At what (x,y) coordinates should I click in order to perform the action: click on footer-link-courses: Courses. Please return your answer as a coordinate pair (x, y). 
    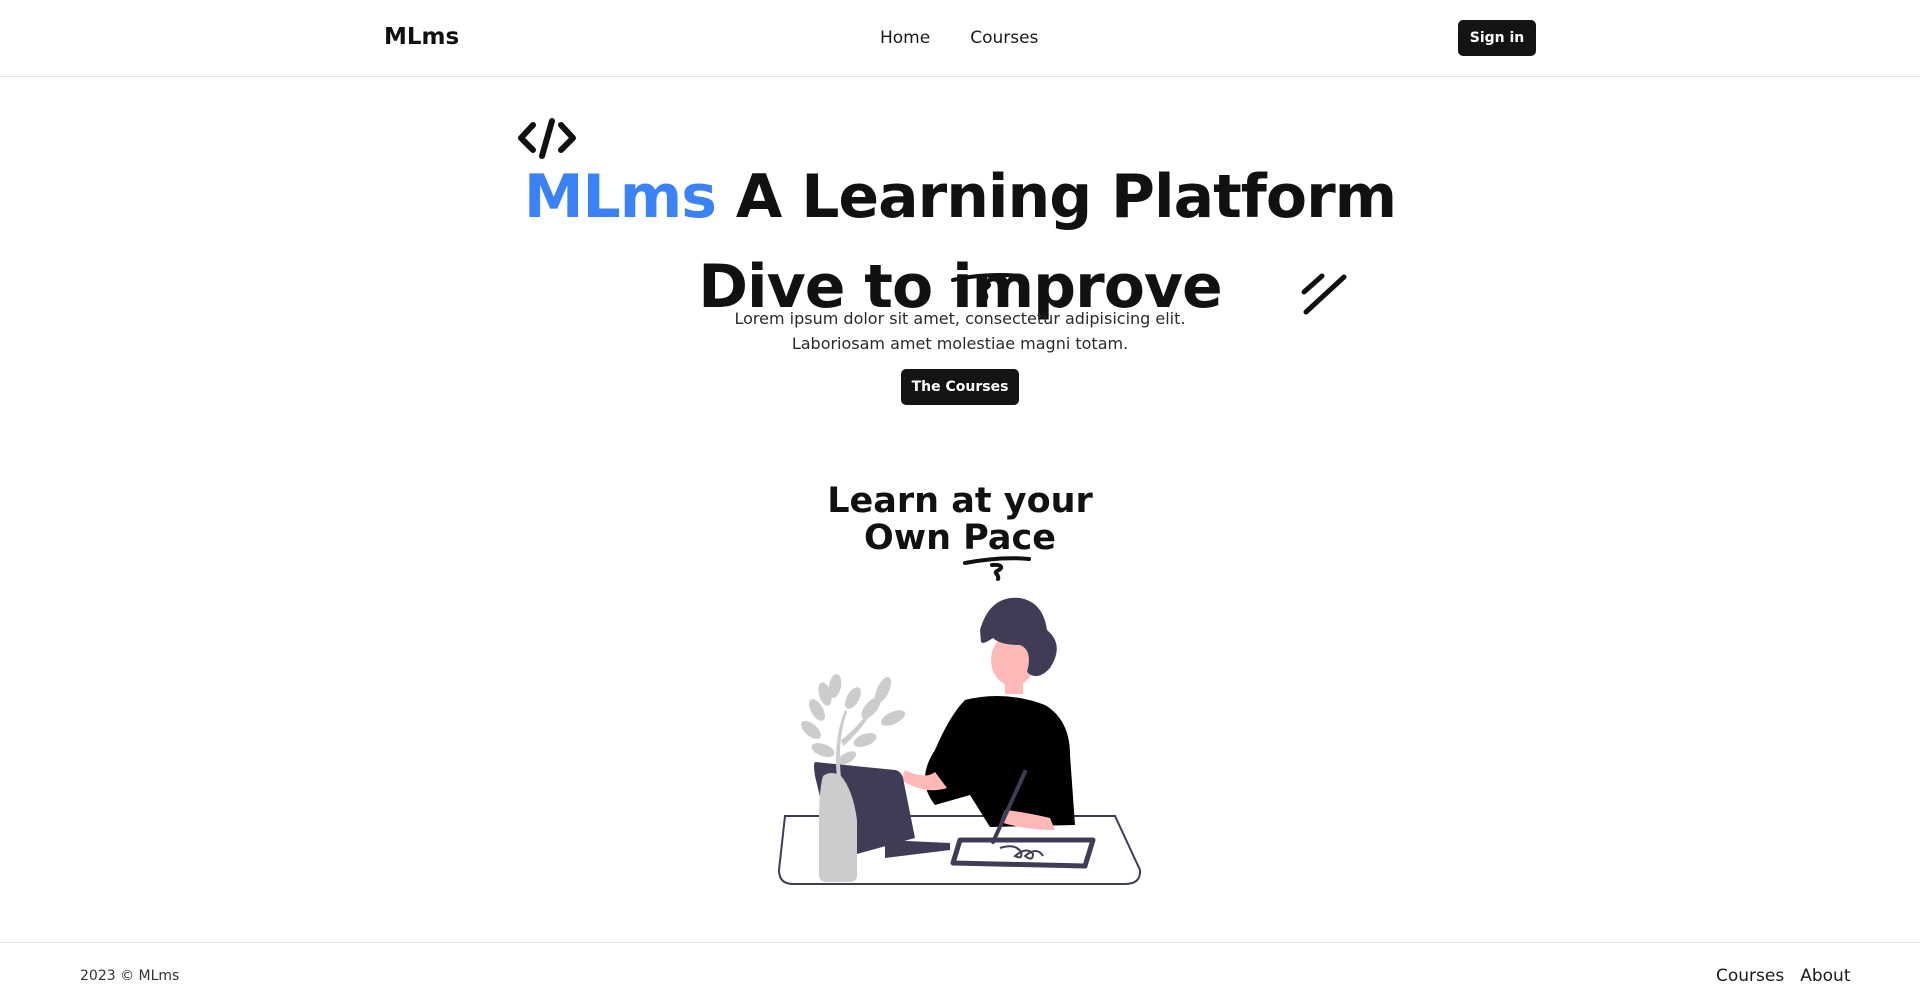
    Looking at the image, I should click on (1750, 976).